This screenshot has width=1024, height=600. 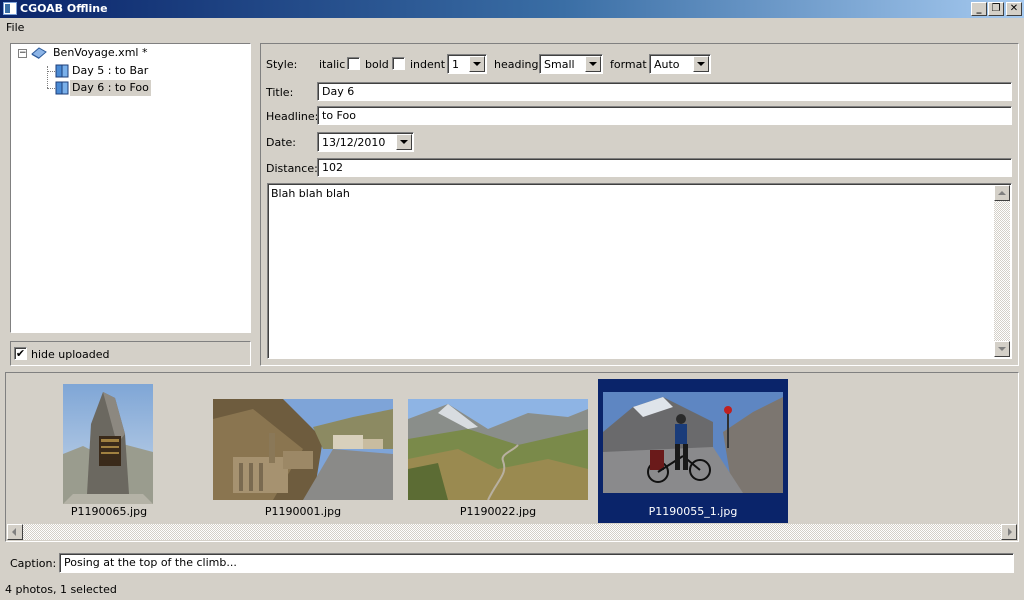 What do you see at coordinates (39, 53) in the screenshot?
I see `xml-document-icon` at bounding box center [39, 53].